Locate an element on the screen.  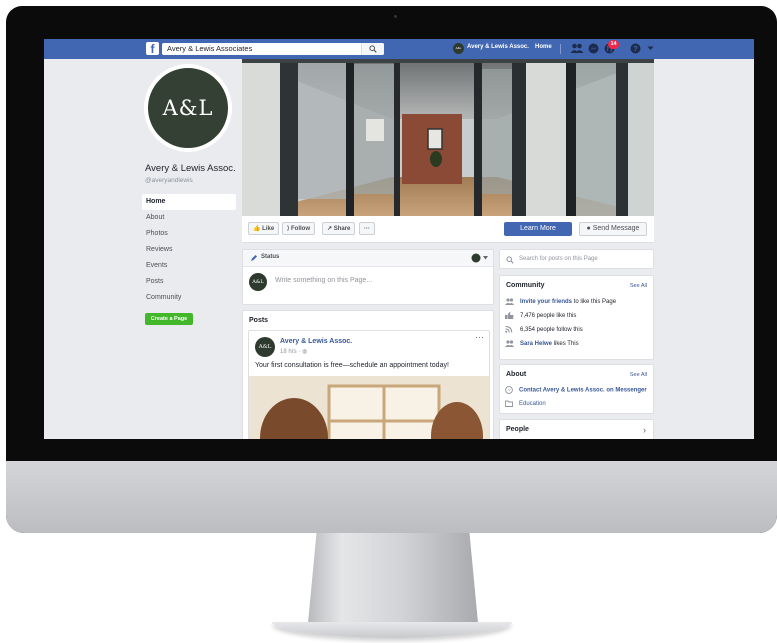
likes-count-row: 7,476 people like this is located at coordinates (540, 315).